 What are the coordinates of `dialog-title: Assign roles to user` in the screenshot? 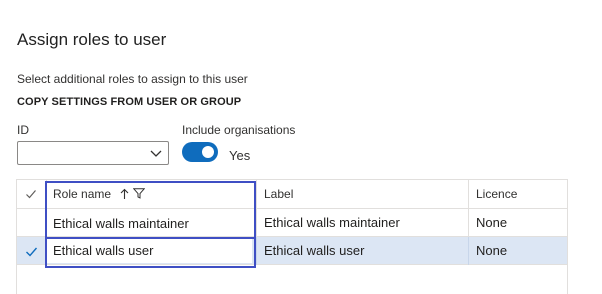 It's located at (92, 39).